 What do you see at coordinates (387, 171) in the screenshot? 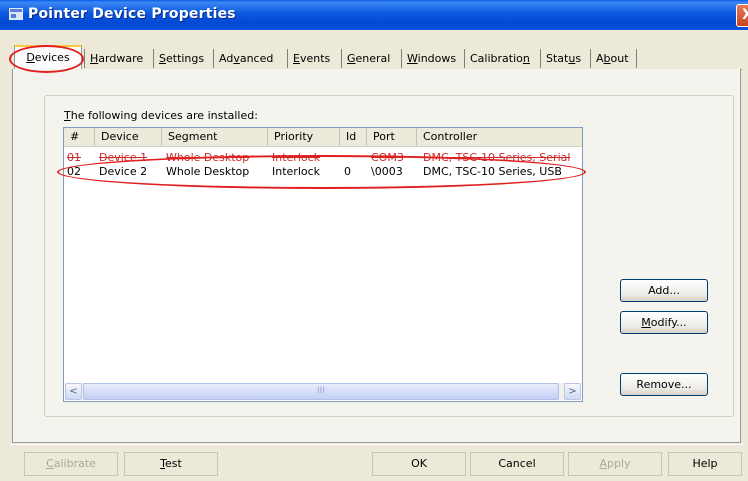
I see `cell-port: \0003` at bounding box center [387, 171].